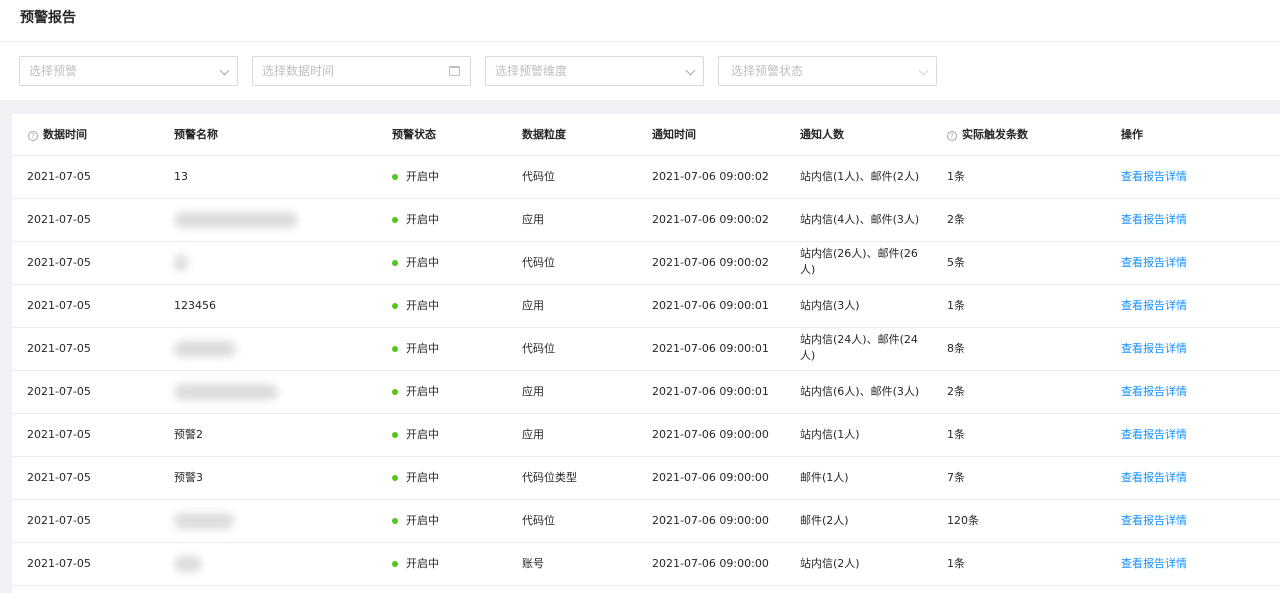 This screenshot has width=1280, height=593. What do you see at coordinates (454, 71) in the screenshot?
I see `calendar-icon` at bounding box center [454, 71].